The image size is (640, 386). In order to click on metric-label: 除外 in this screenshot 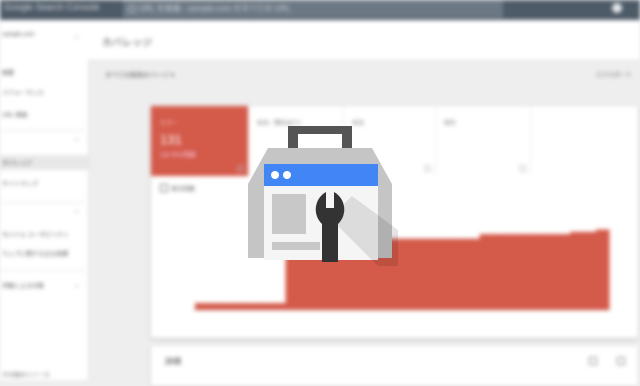, I will do `click(450, 124)`.